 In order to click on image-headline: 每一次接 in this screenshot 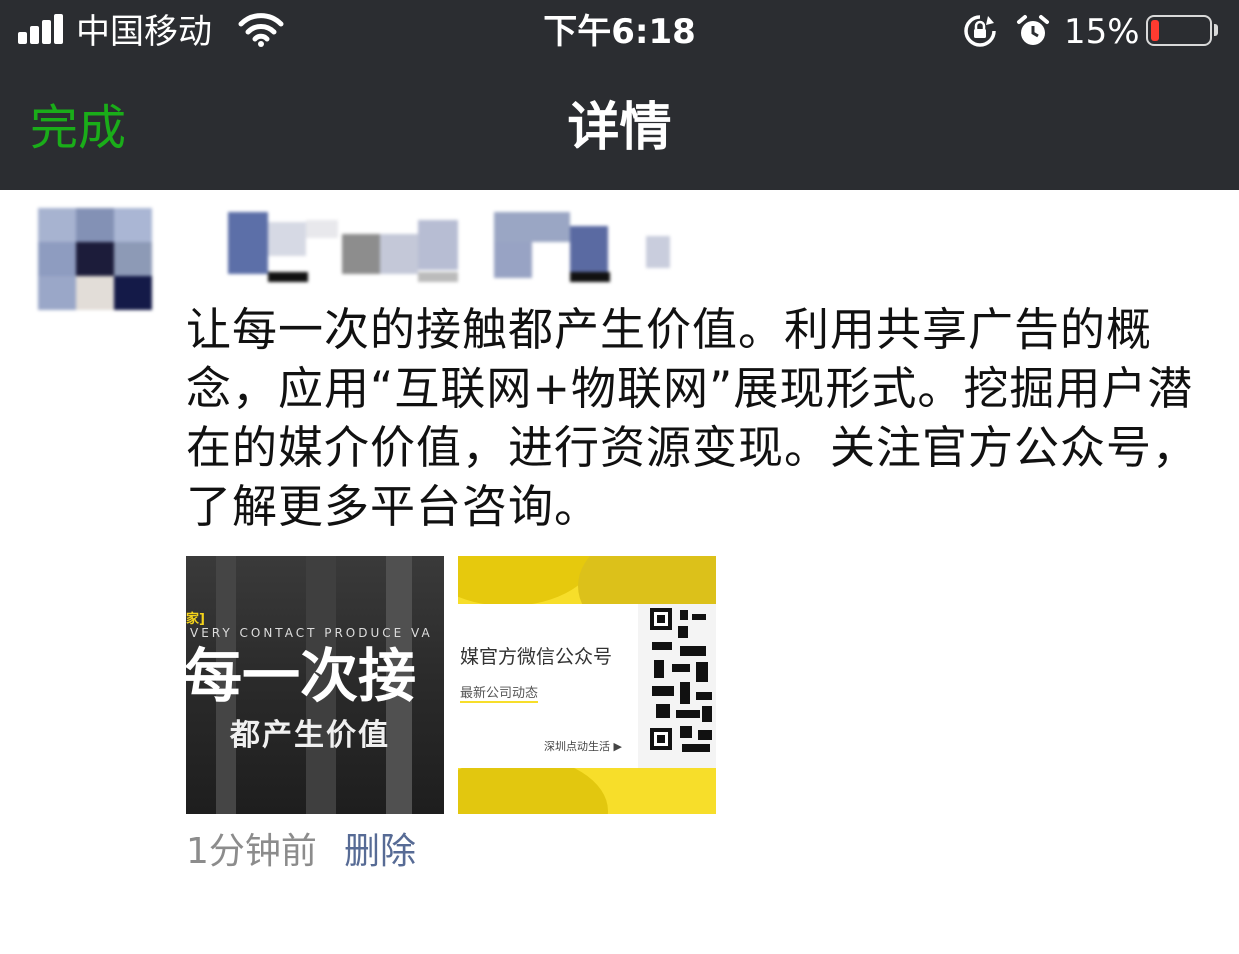, I will do `click(301, 676)`.